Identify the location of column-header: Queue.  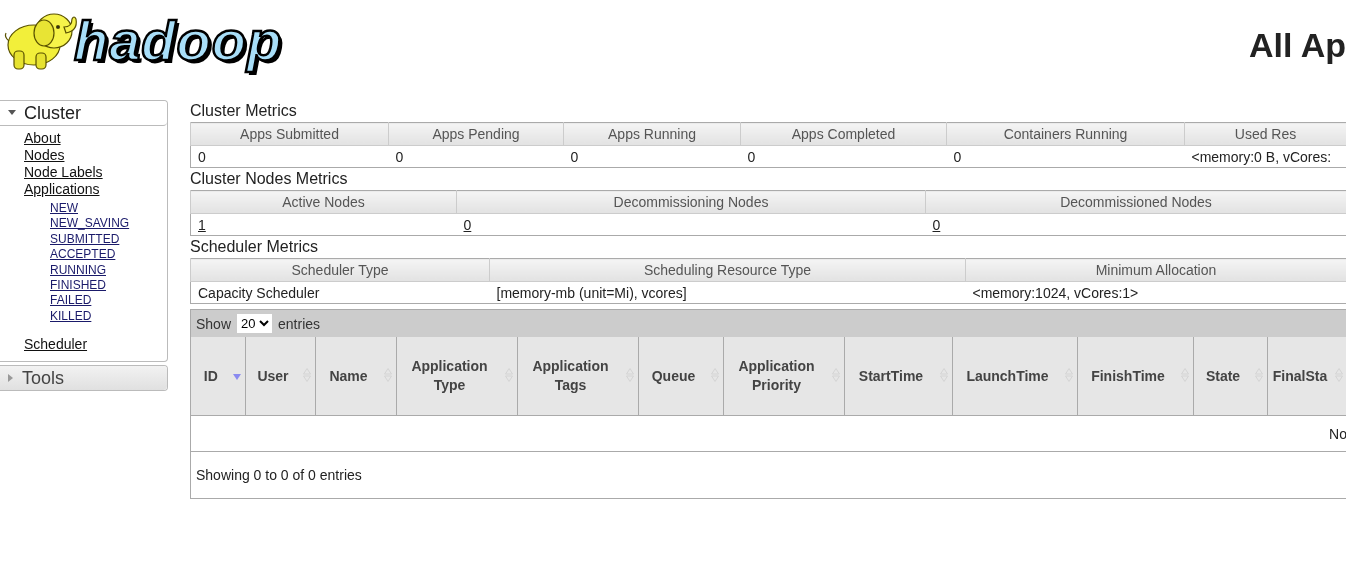
(680, 376).